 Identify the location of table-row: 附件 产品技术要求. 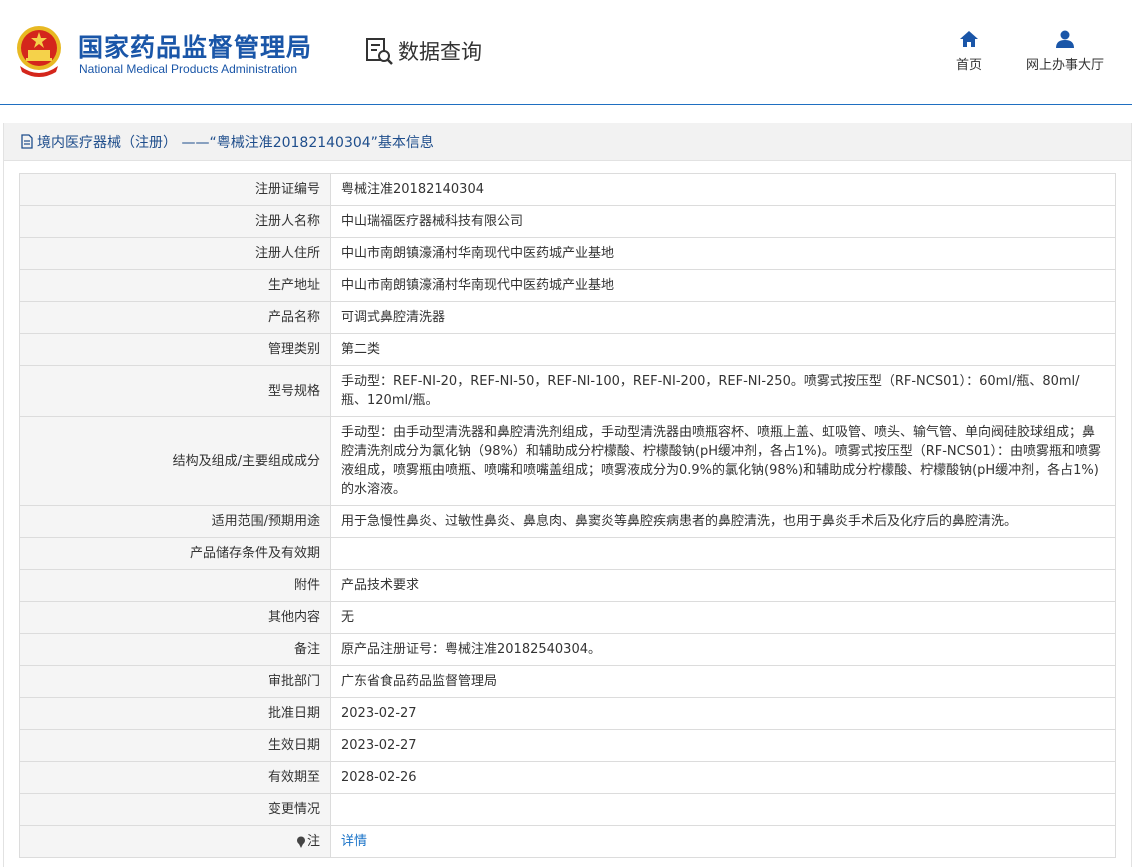
(567, 585).